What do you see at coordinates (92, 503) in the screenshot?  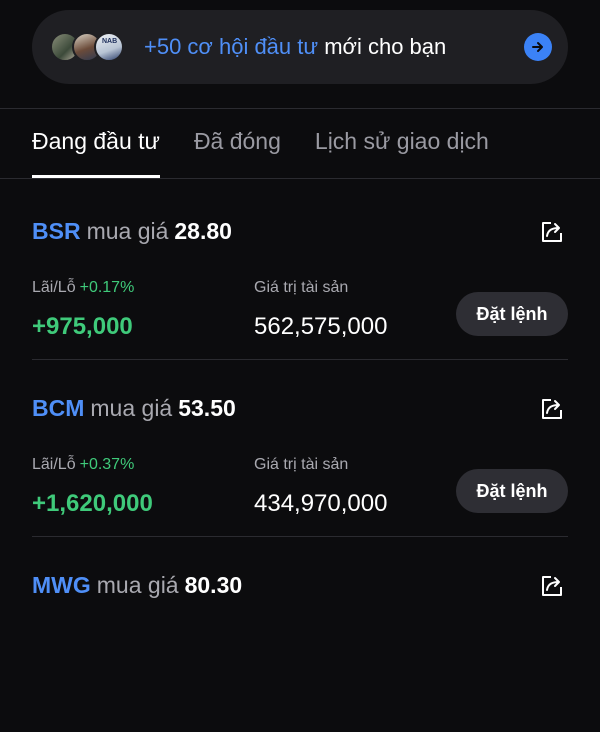 I see `profit-loss-value: +1,620,000` at bounding box center [92, 503].